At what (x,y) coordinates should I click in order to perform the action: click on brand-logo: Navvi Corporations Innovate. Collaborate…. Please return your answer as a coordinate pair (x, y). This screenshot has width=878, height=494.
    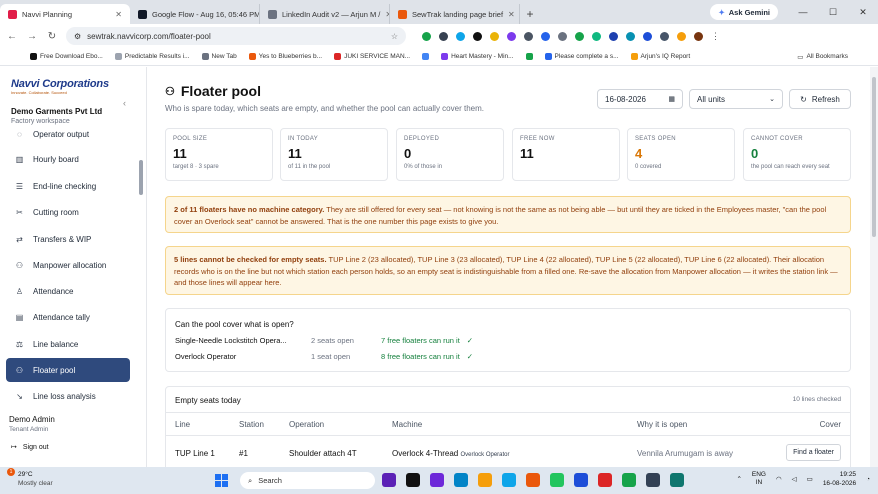
    Looking at the image, I should click on (66, 86).